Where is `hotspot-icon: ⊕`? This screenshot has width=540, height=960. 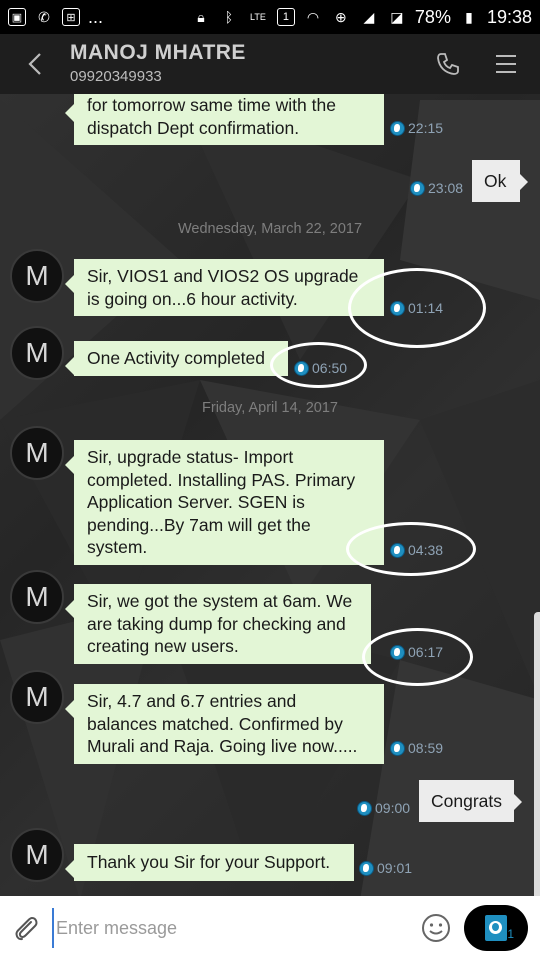 hotspot-icon: ⊕ is located at coordinates (341, 16).